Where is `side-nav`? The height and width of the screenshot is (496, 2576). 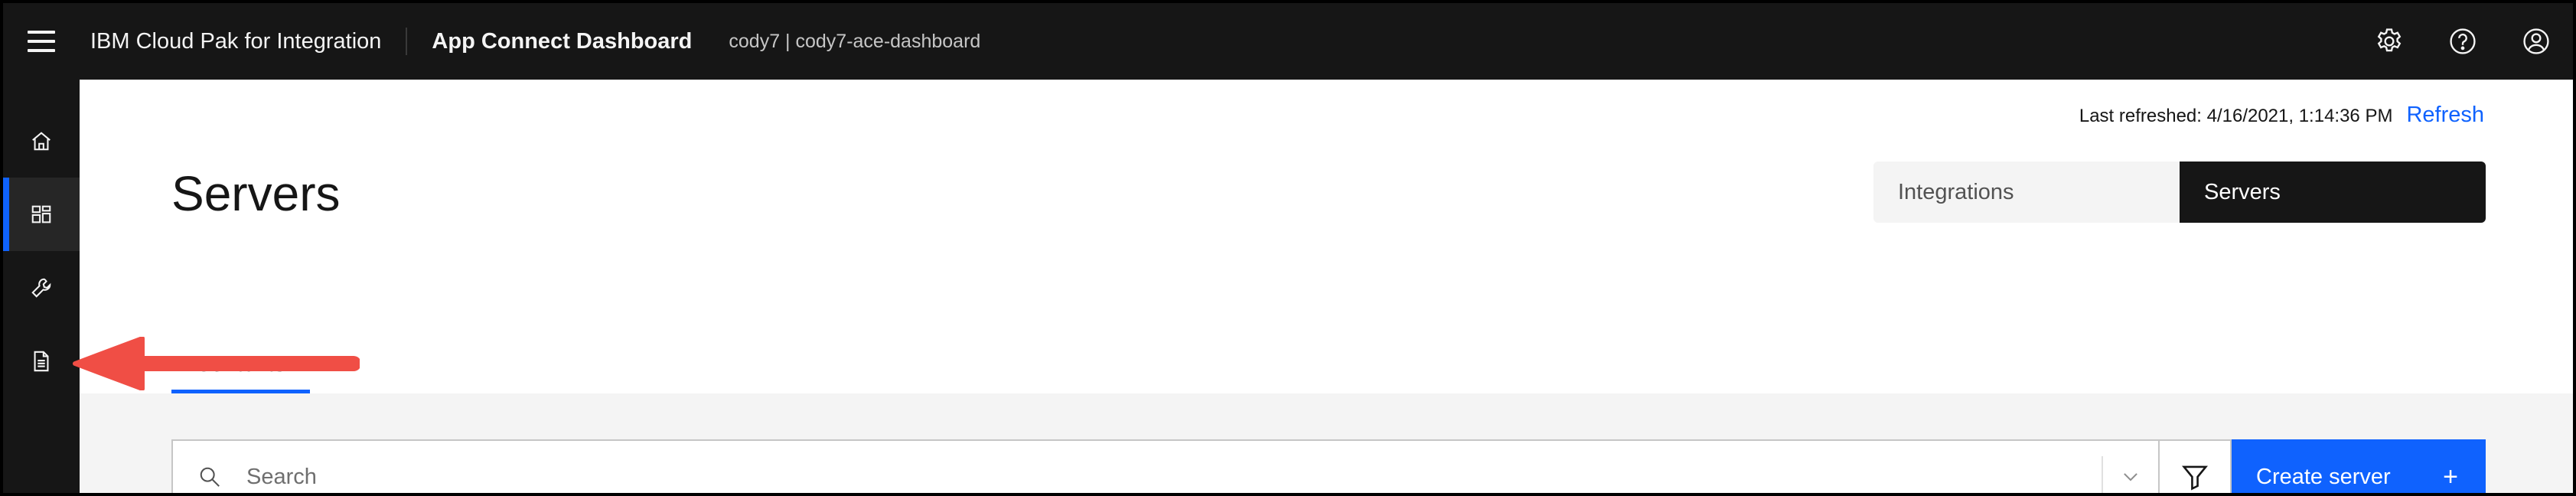
side-nav is located at coordinates (41, 286).